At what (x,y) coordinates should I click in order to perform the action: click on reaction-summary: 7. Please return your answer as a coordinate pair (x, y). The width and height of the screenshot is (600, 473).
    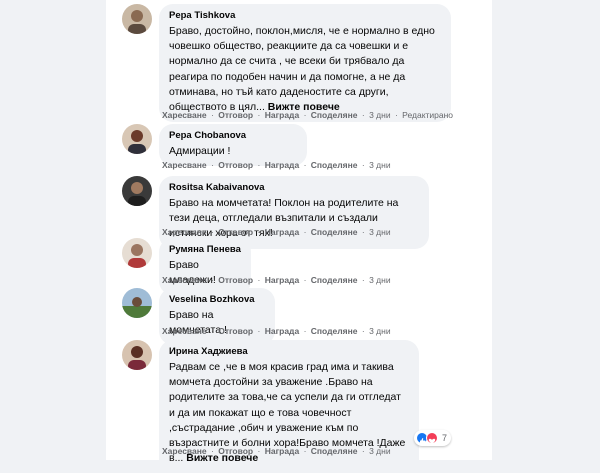
    Looking at the image, I should click on (433, 438).